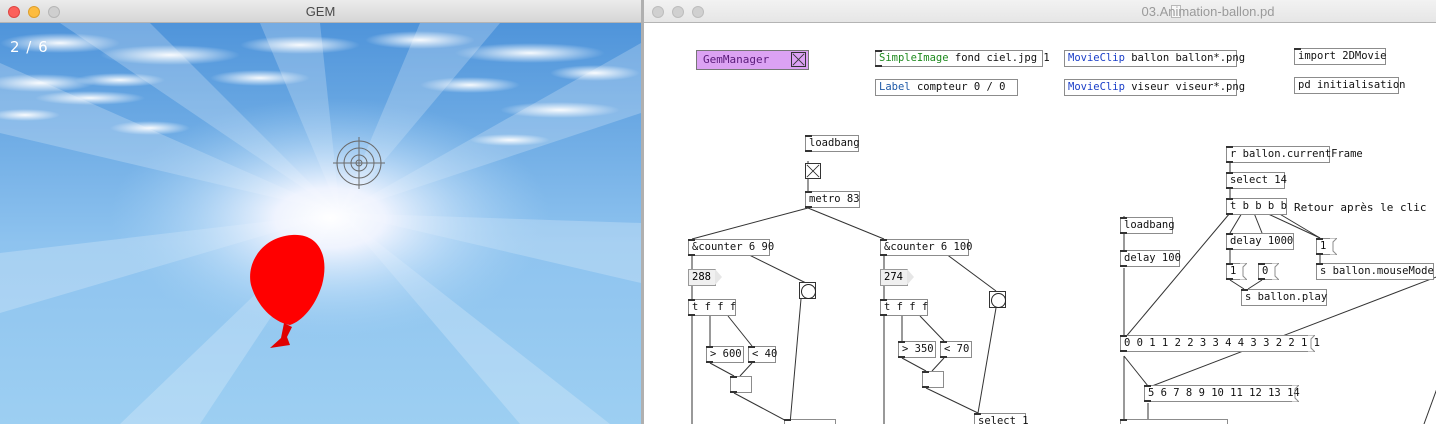 This screenshot has width=1436, height=424. I want to click on gt600-label: > 600, so click(726, 354).